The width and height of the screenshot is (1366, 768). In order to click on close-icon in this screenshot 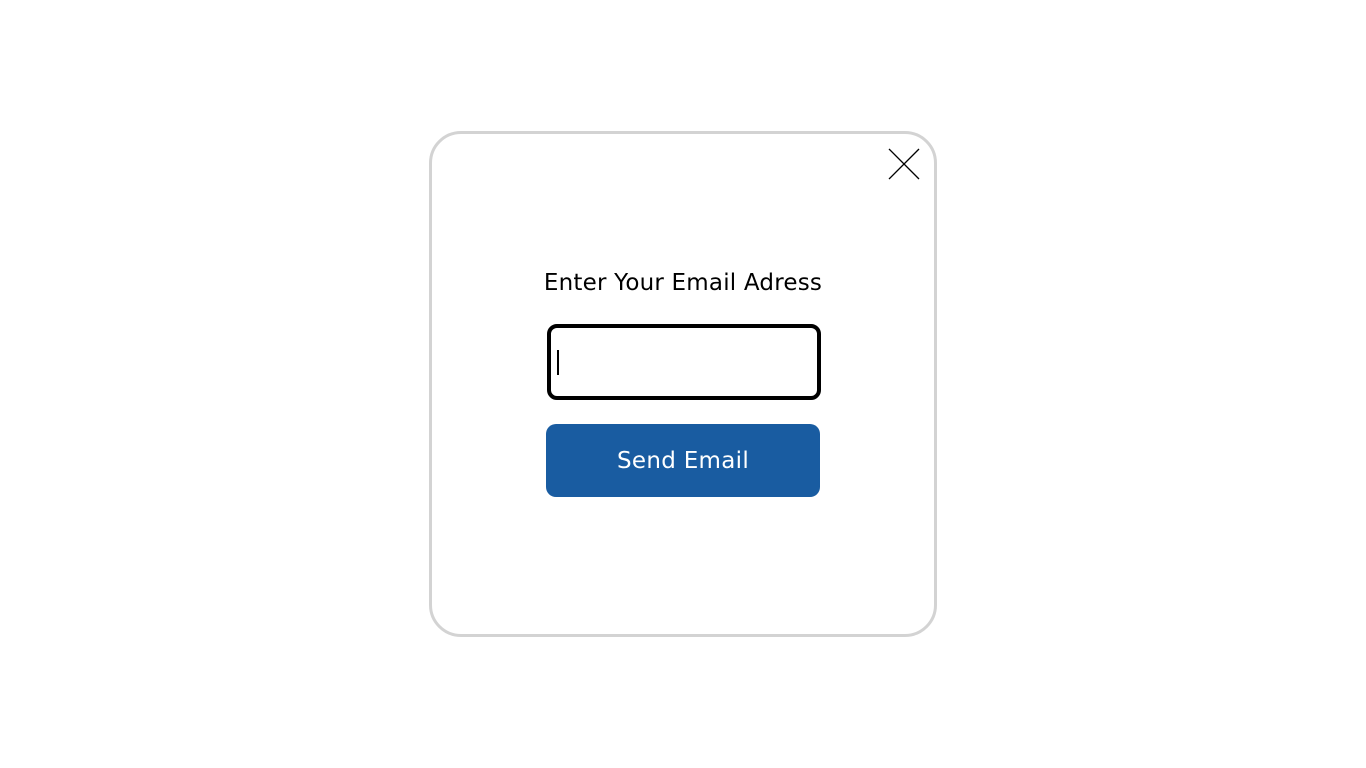, I will do `click(904, 164)`.